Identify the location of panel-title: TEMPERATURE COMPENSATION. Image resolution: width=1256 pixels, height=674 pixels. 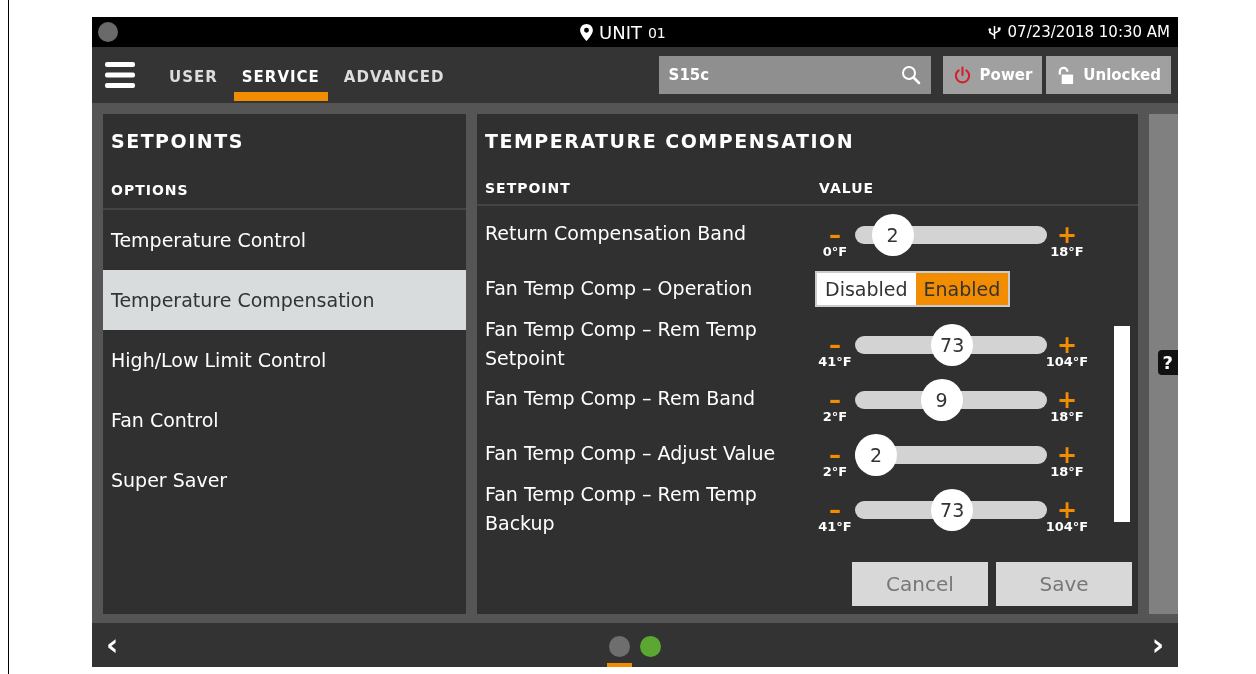
(670, 141).